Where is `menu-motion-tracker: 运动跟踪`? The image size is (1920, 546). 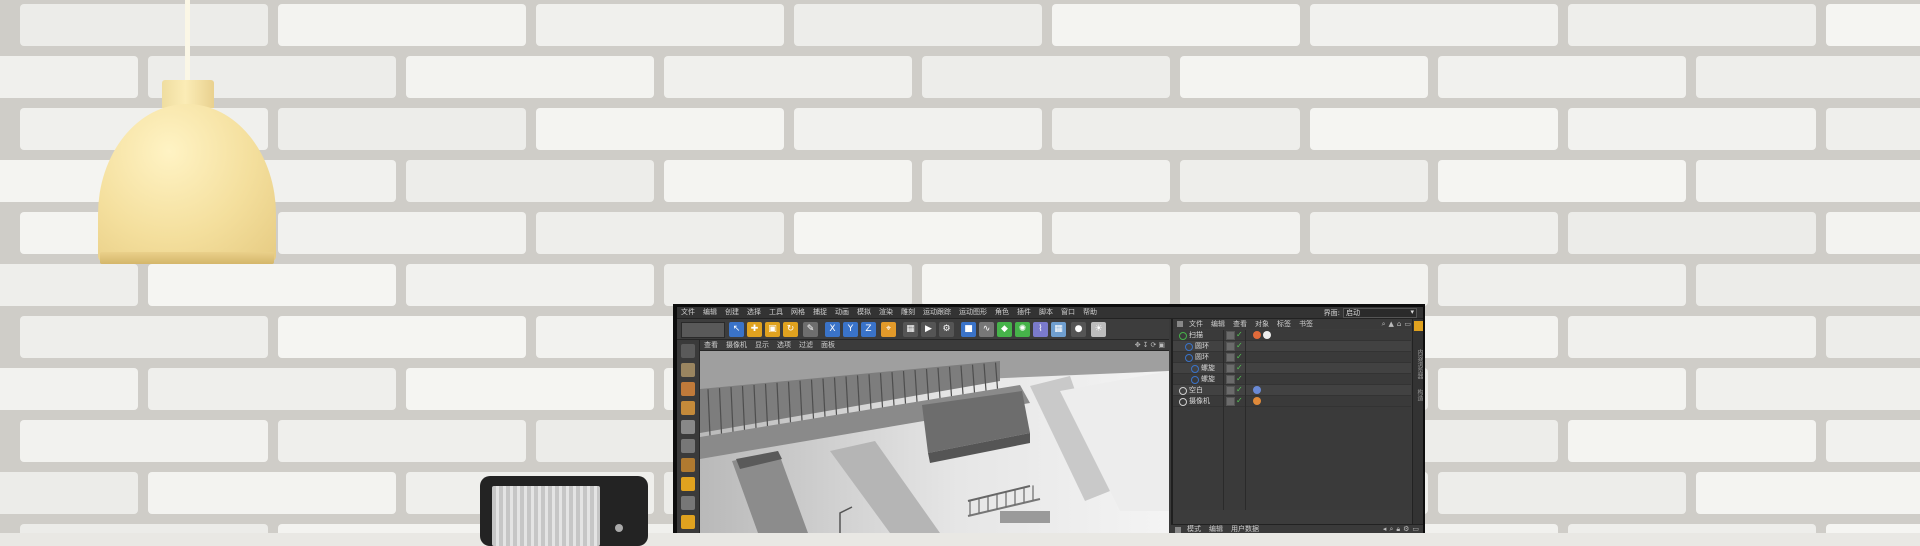
menu-motion-tracker: 运动跟踪 is located at coordinates (937, 312).